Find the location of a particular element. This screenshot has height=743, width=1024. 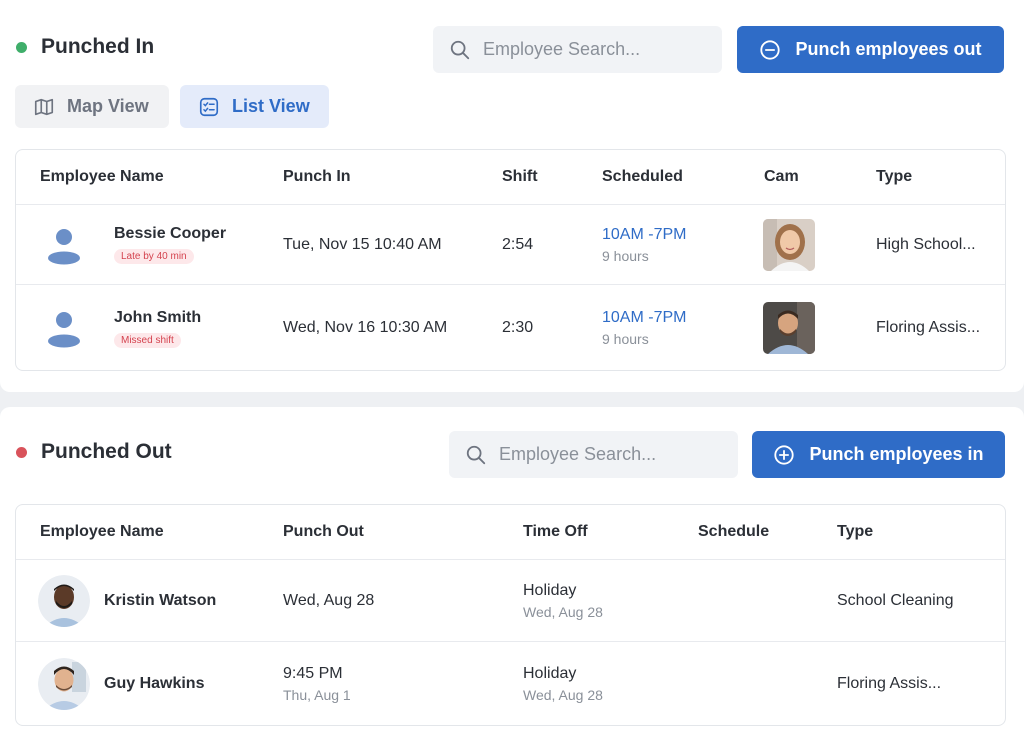

column-header: Cam is located at coordinates (781, 176).